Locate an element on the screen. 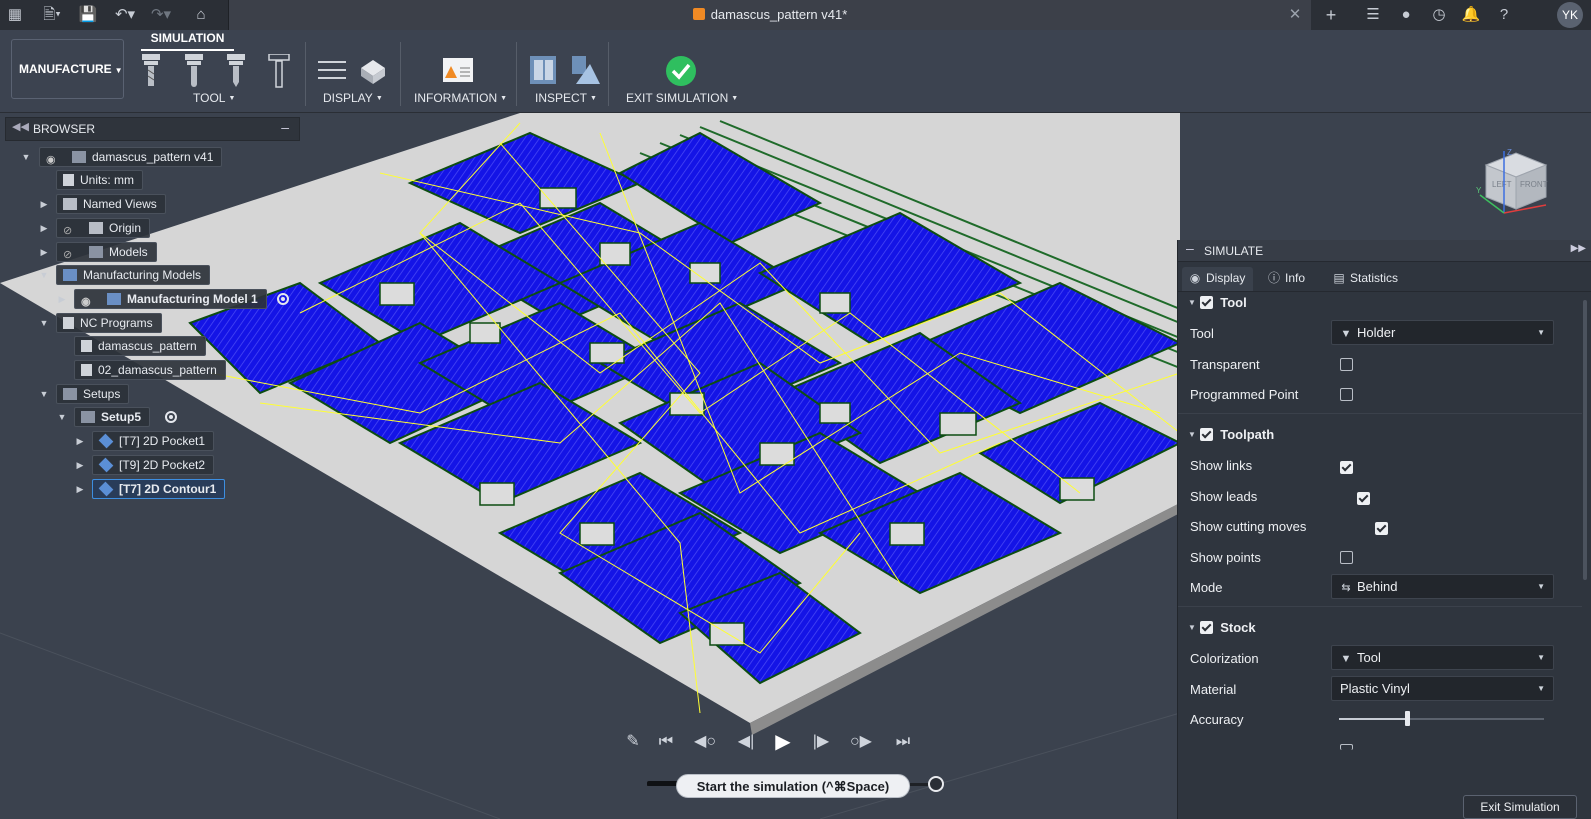  tree-node-operation-pocket2: [T9] 2D Pocket2 is located at coordinates (153, 465).